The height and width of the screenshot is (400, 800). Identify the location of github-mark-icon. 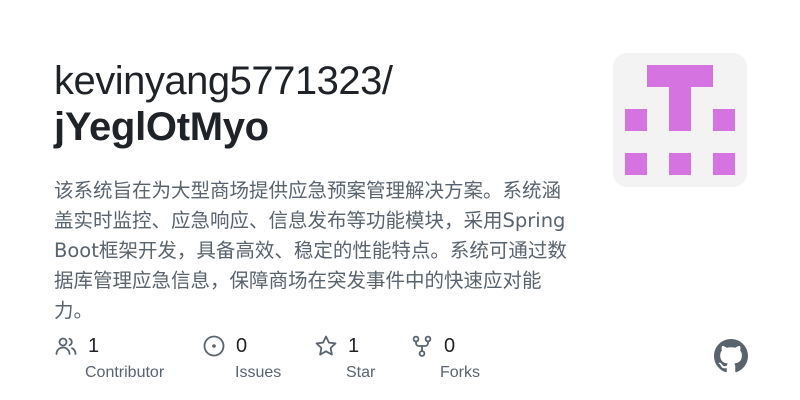
(731, 356).